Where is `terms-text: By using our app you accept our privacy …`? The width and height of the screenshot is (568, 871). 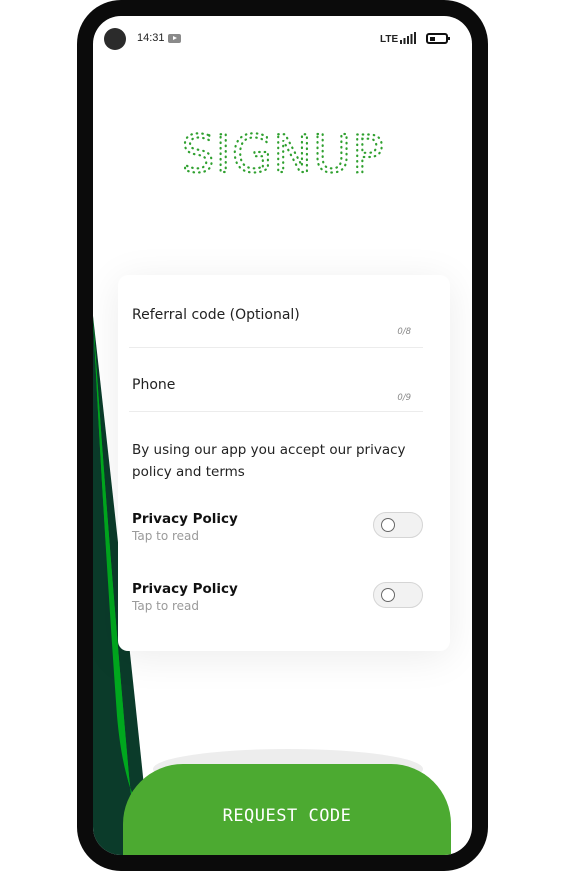
terms-text: By using our app you accept our privacy … is located at coordinates (269, 461).